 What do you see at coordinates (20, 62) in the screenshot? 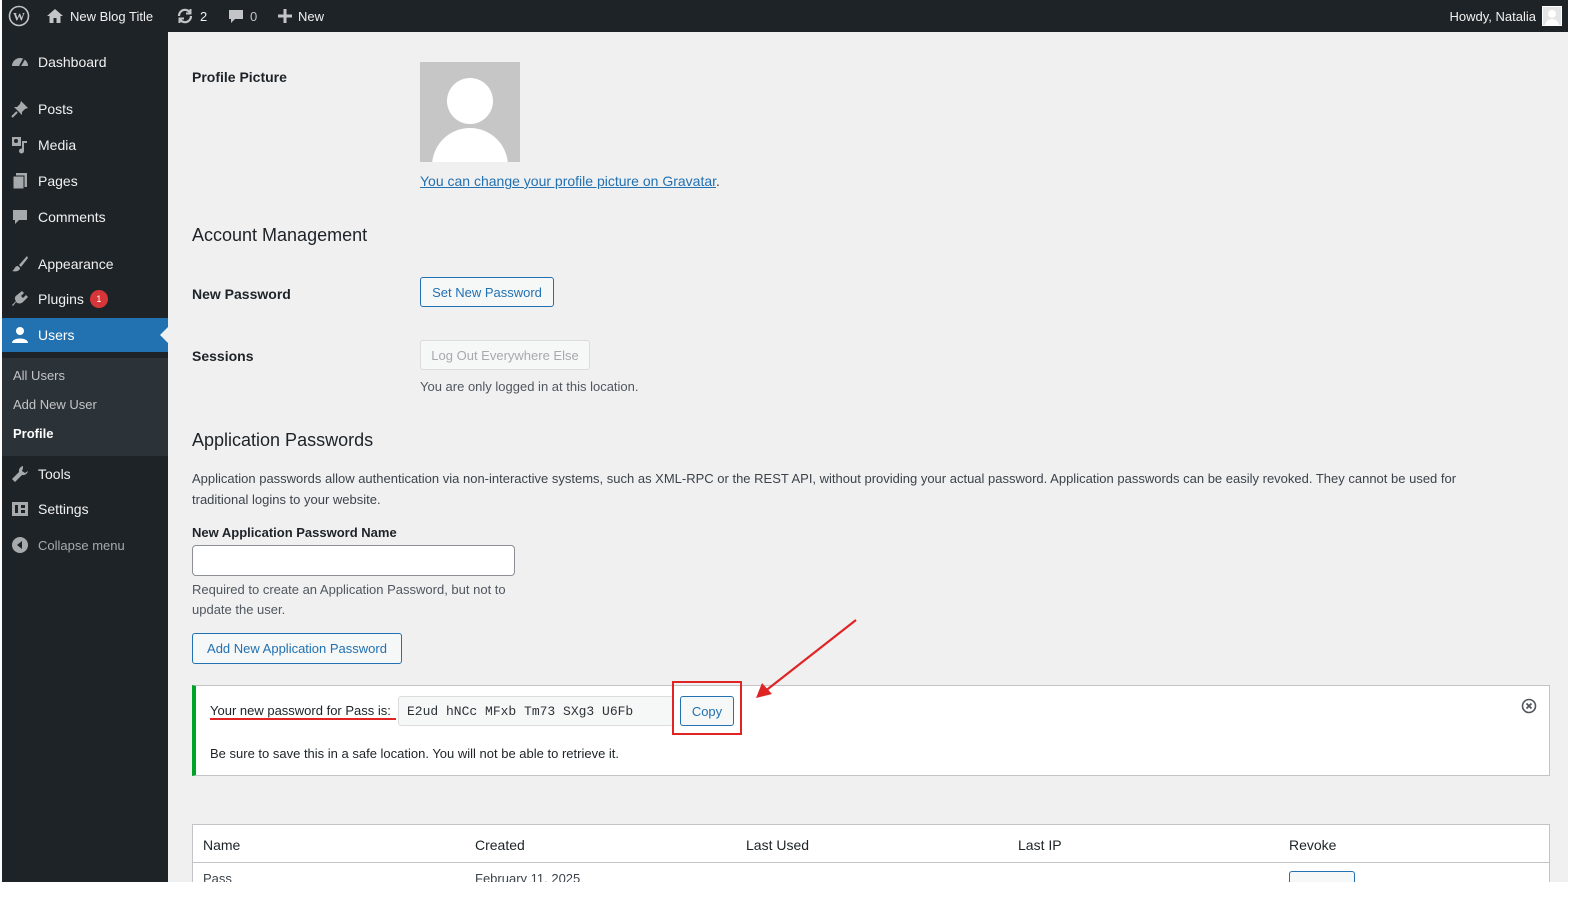
I see `dashboard-icon` at bounding box center [20, 62].